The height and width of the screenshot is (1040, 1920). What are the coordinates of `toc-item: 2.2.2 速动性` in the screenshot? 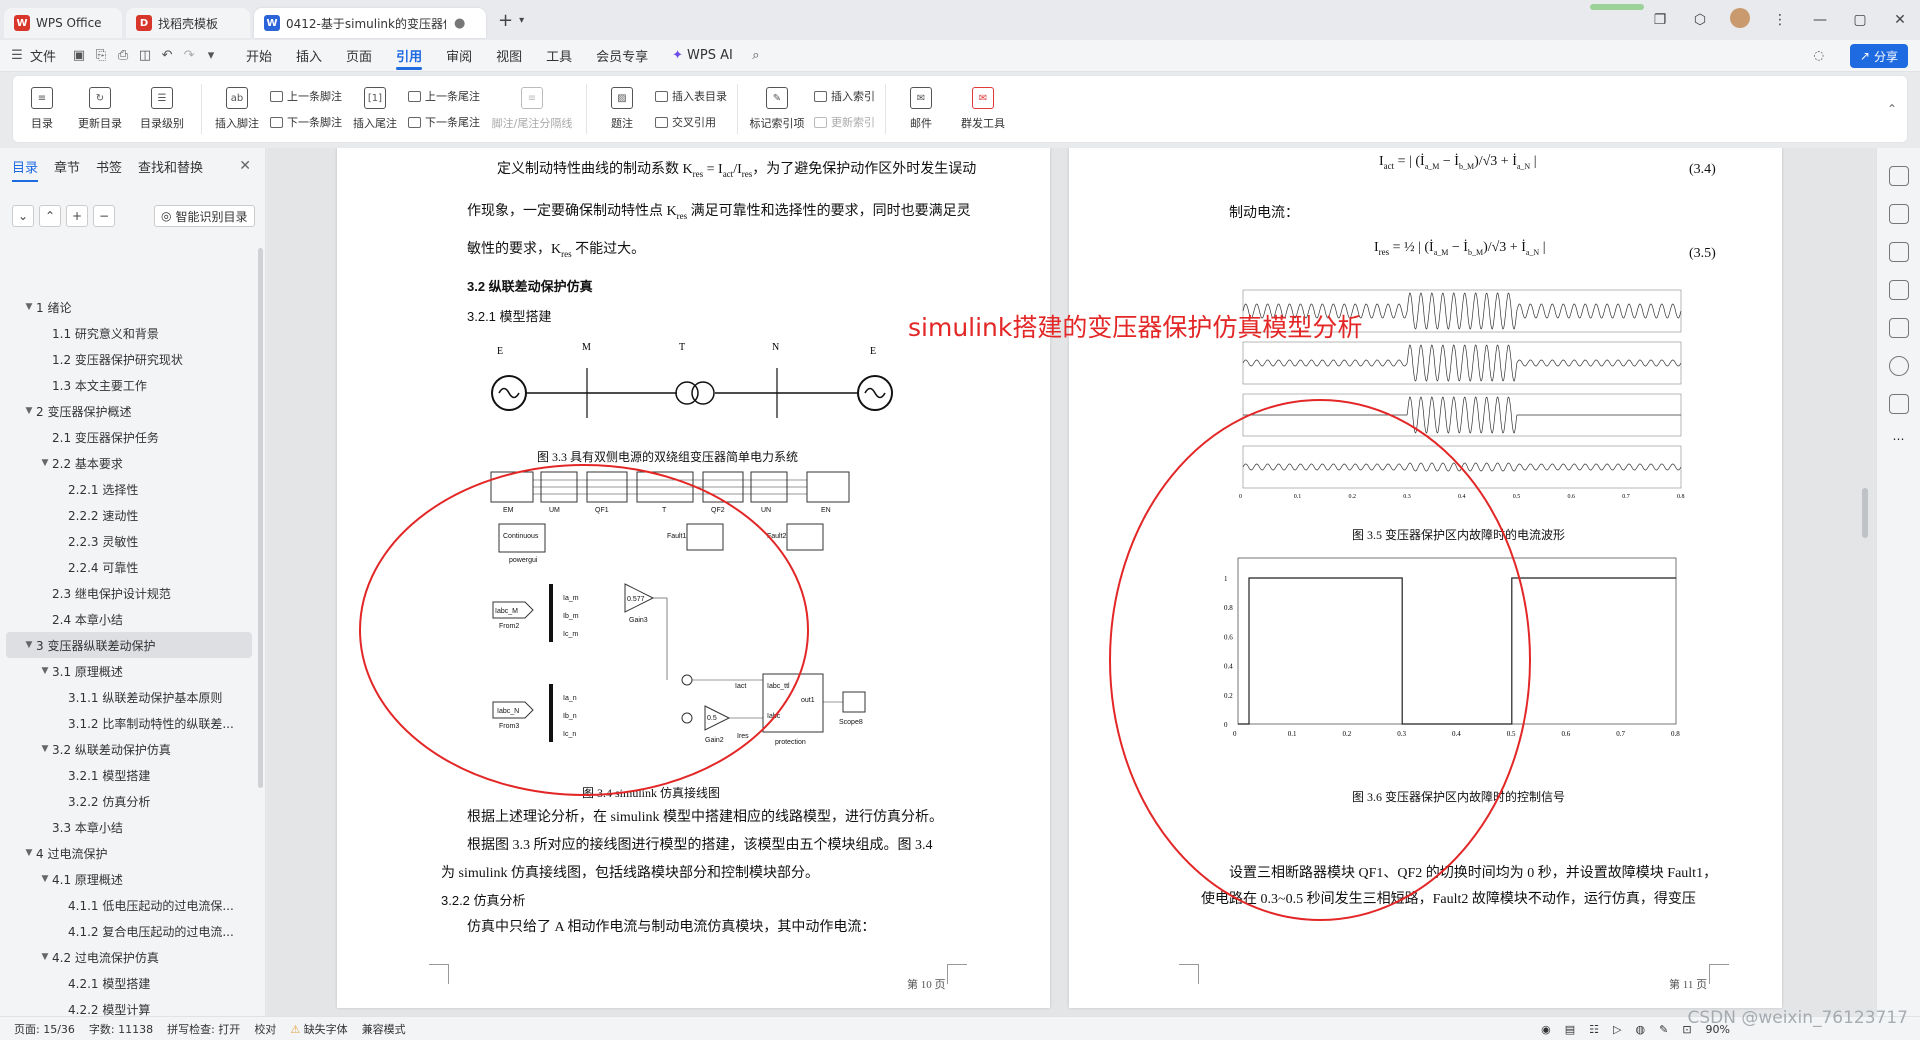 It's located at (129, 515).